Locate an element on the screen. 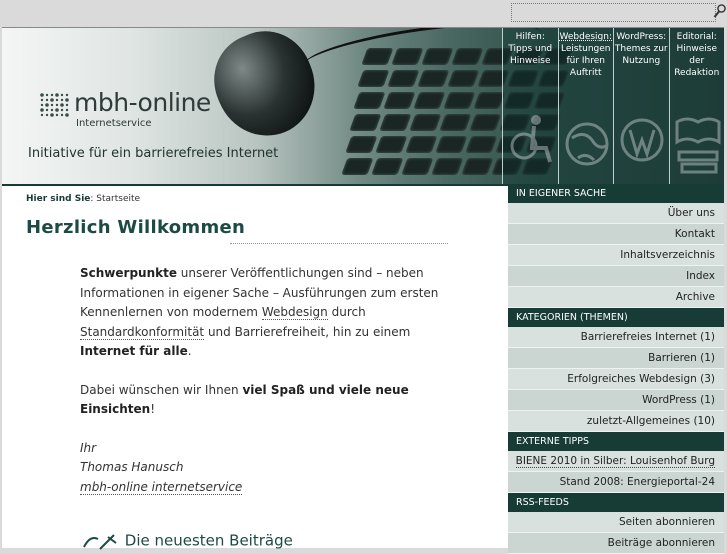 This screenshot has width=727, height=554. topnav-line: Hinweise is located at coordinates (697, 49).